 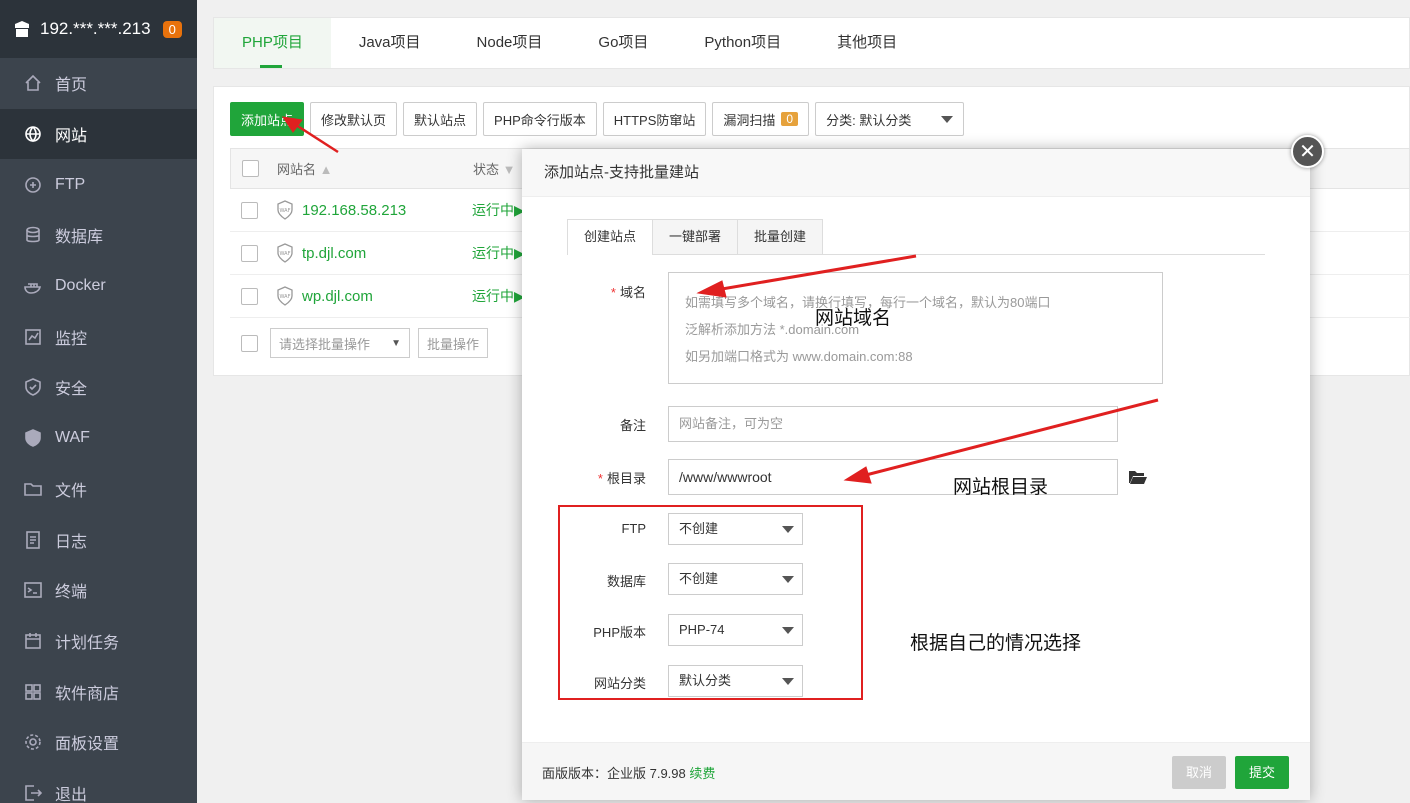 What do you see at coordinates (326, 169) in the screenshot?
I see `sort-up-icon: ▲` at bounding box center [326, 169].